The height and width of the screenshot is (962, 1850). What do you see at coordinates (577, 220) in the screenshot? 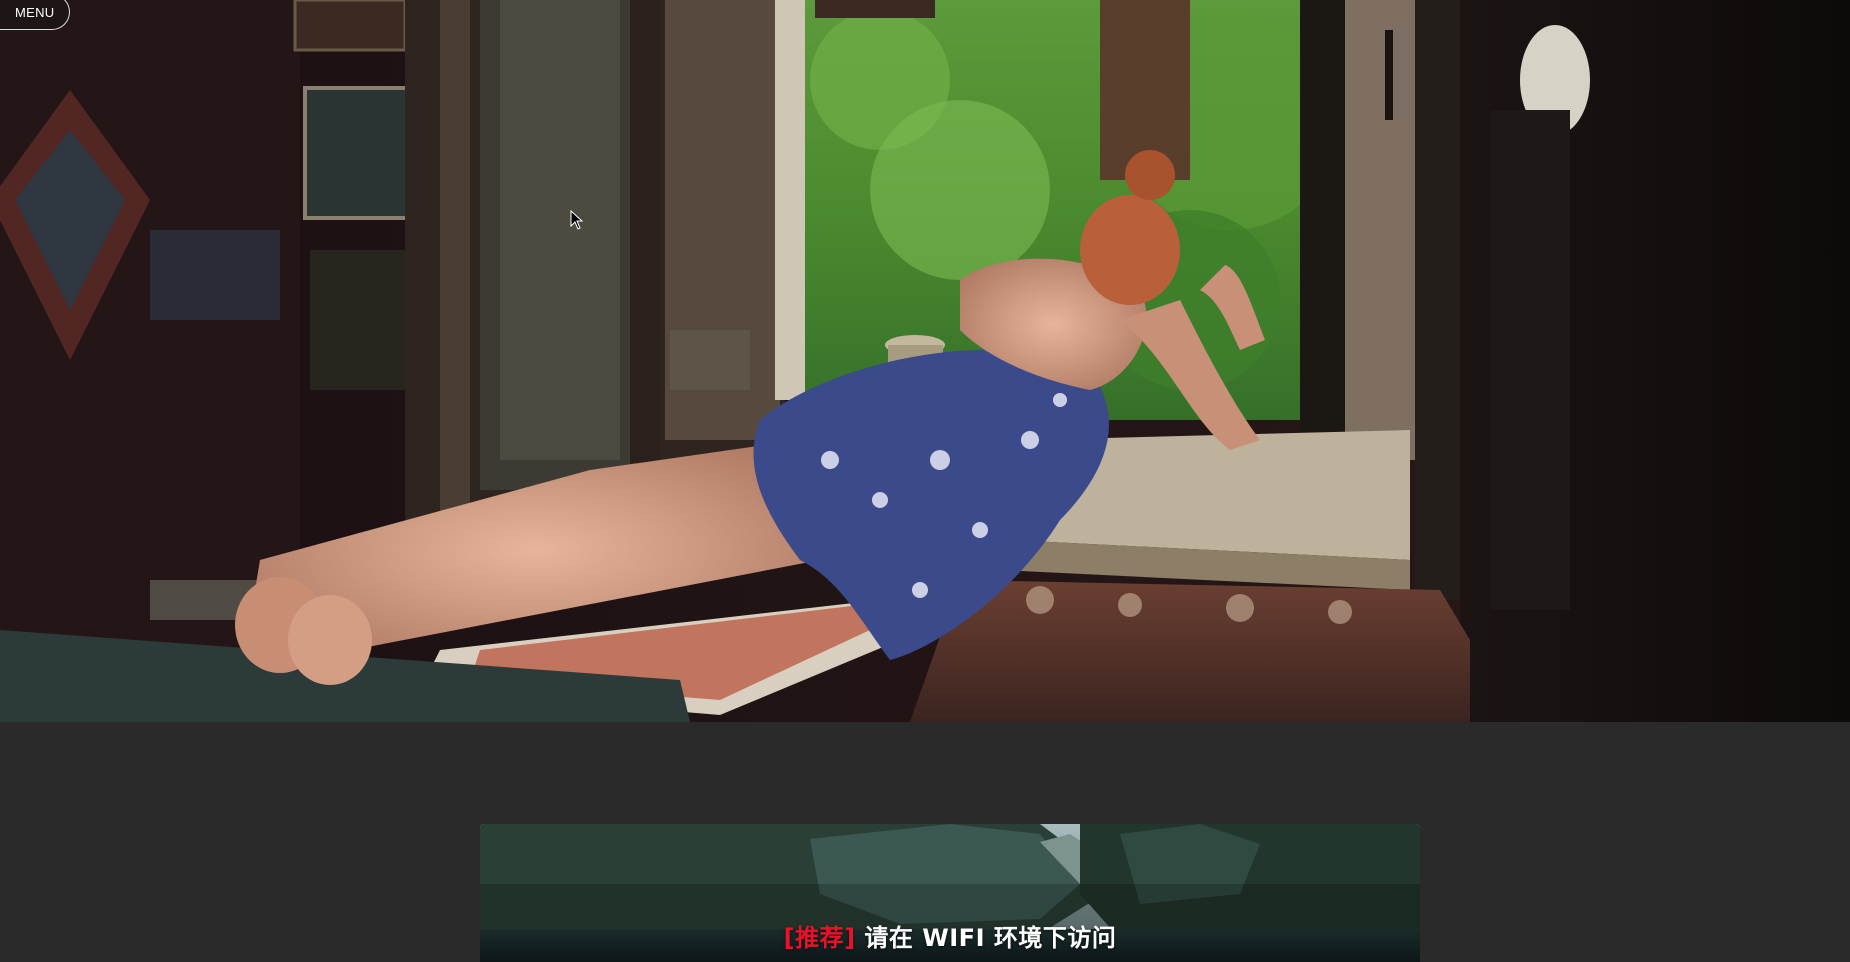
I see `mouse-cursor-icon` at bounding box center [577, 220].